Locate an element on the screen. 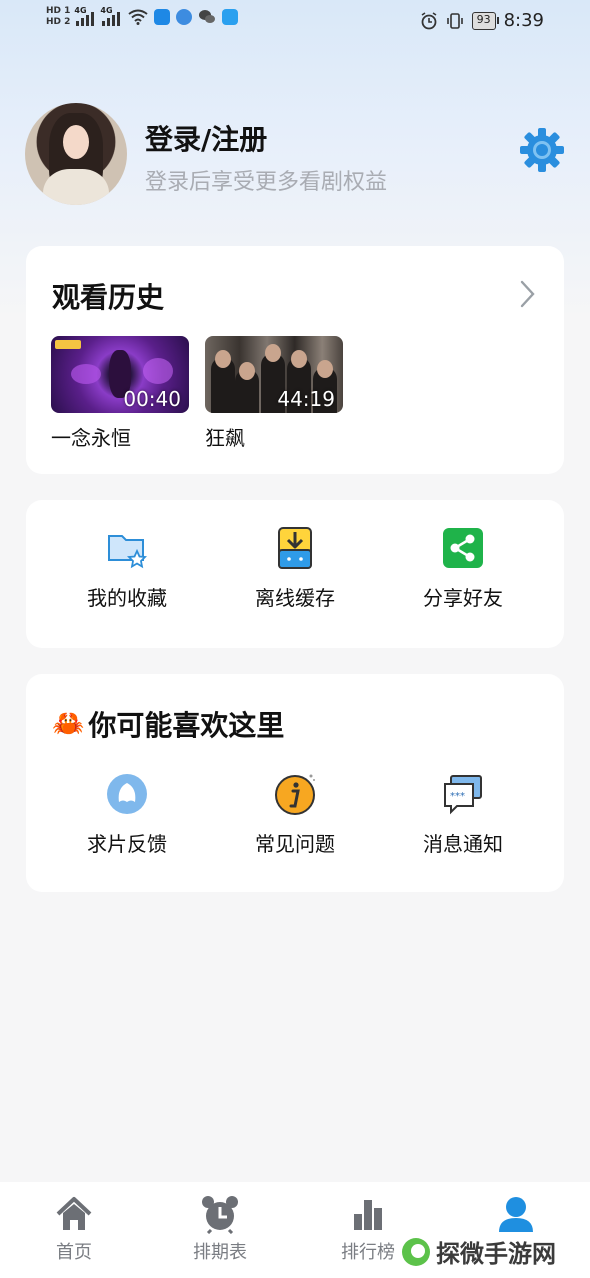 This screenshot has width=590, height=1278. watch-history-title: 观看历史 is located at coordinates (108, 297).